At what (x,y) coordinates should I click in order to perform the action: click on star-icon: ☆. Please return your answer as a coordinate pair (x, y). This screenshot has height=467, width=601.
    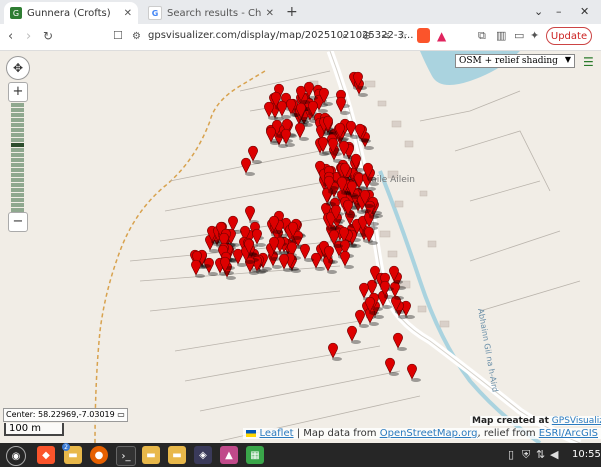
    Looking at the image, I should click on (403, 35).